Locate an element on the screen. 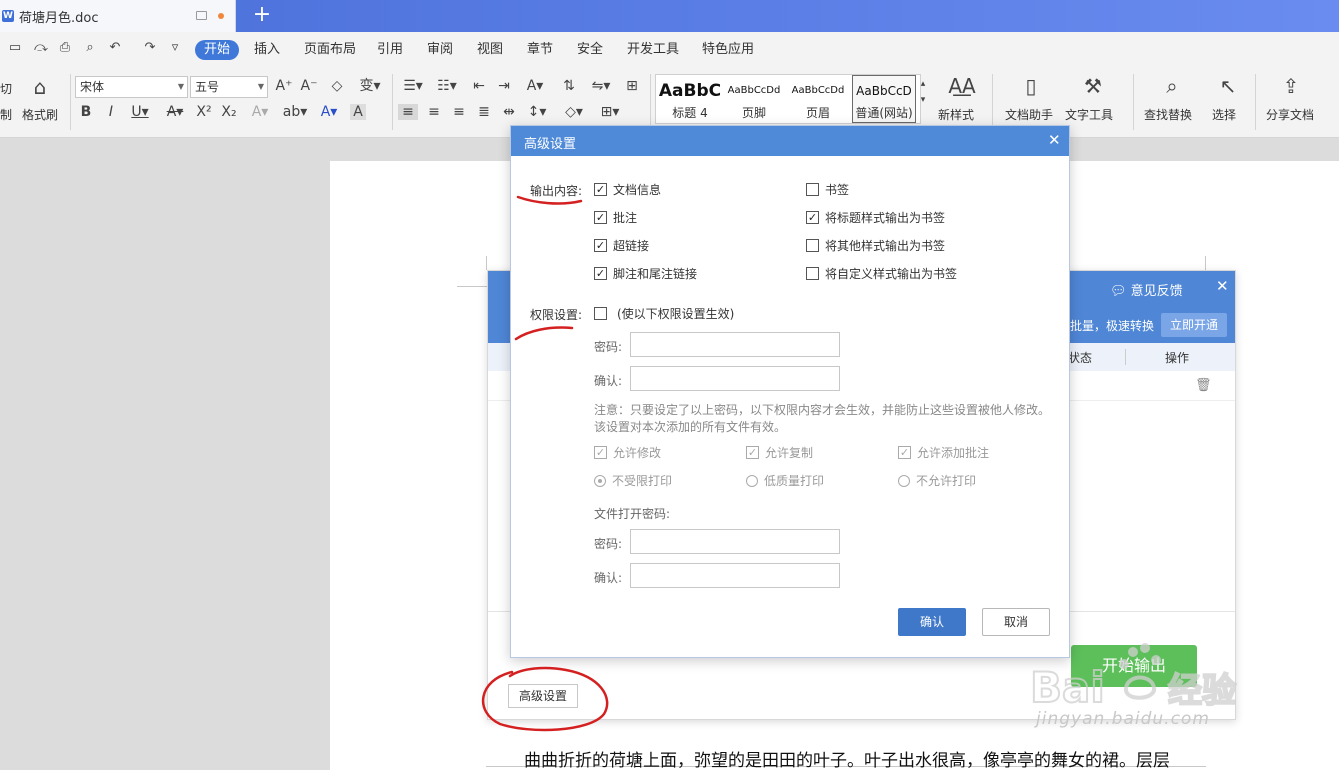 The height and width of the screenshot is (770, 1339). ok-button: 确认 is located at coordinates (932, 622).